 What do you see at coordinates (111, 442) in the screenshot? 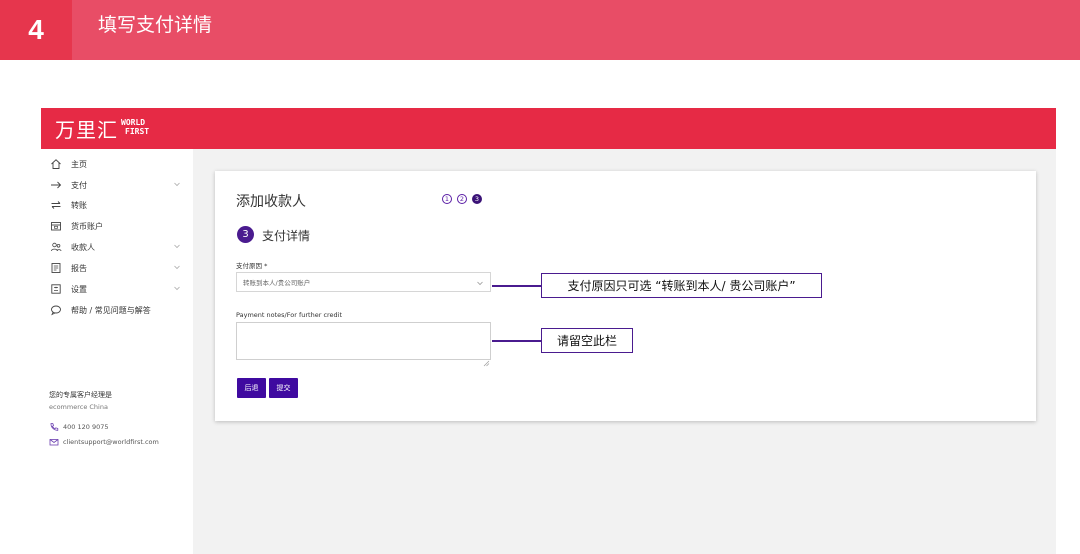
I see `support-email-address: clientsupport@worldfirst.com` at bounding box center [111, 442].